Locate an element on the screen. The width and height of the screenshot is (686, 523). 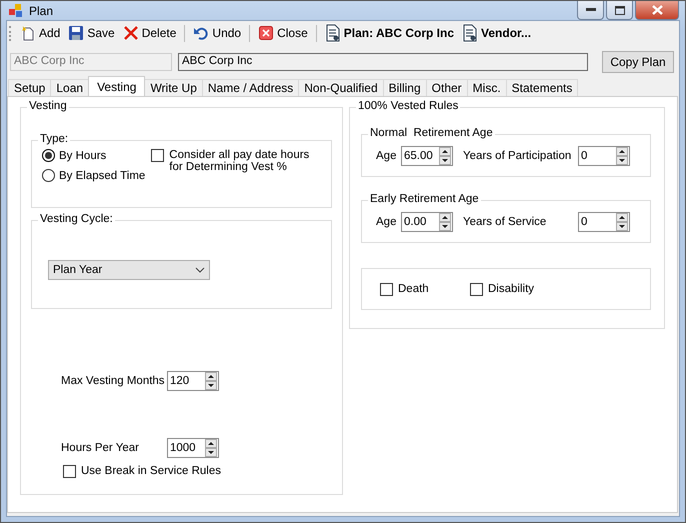
toolbar-button: Add is located at coordinates (40, 33).